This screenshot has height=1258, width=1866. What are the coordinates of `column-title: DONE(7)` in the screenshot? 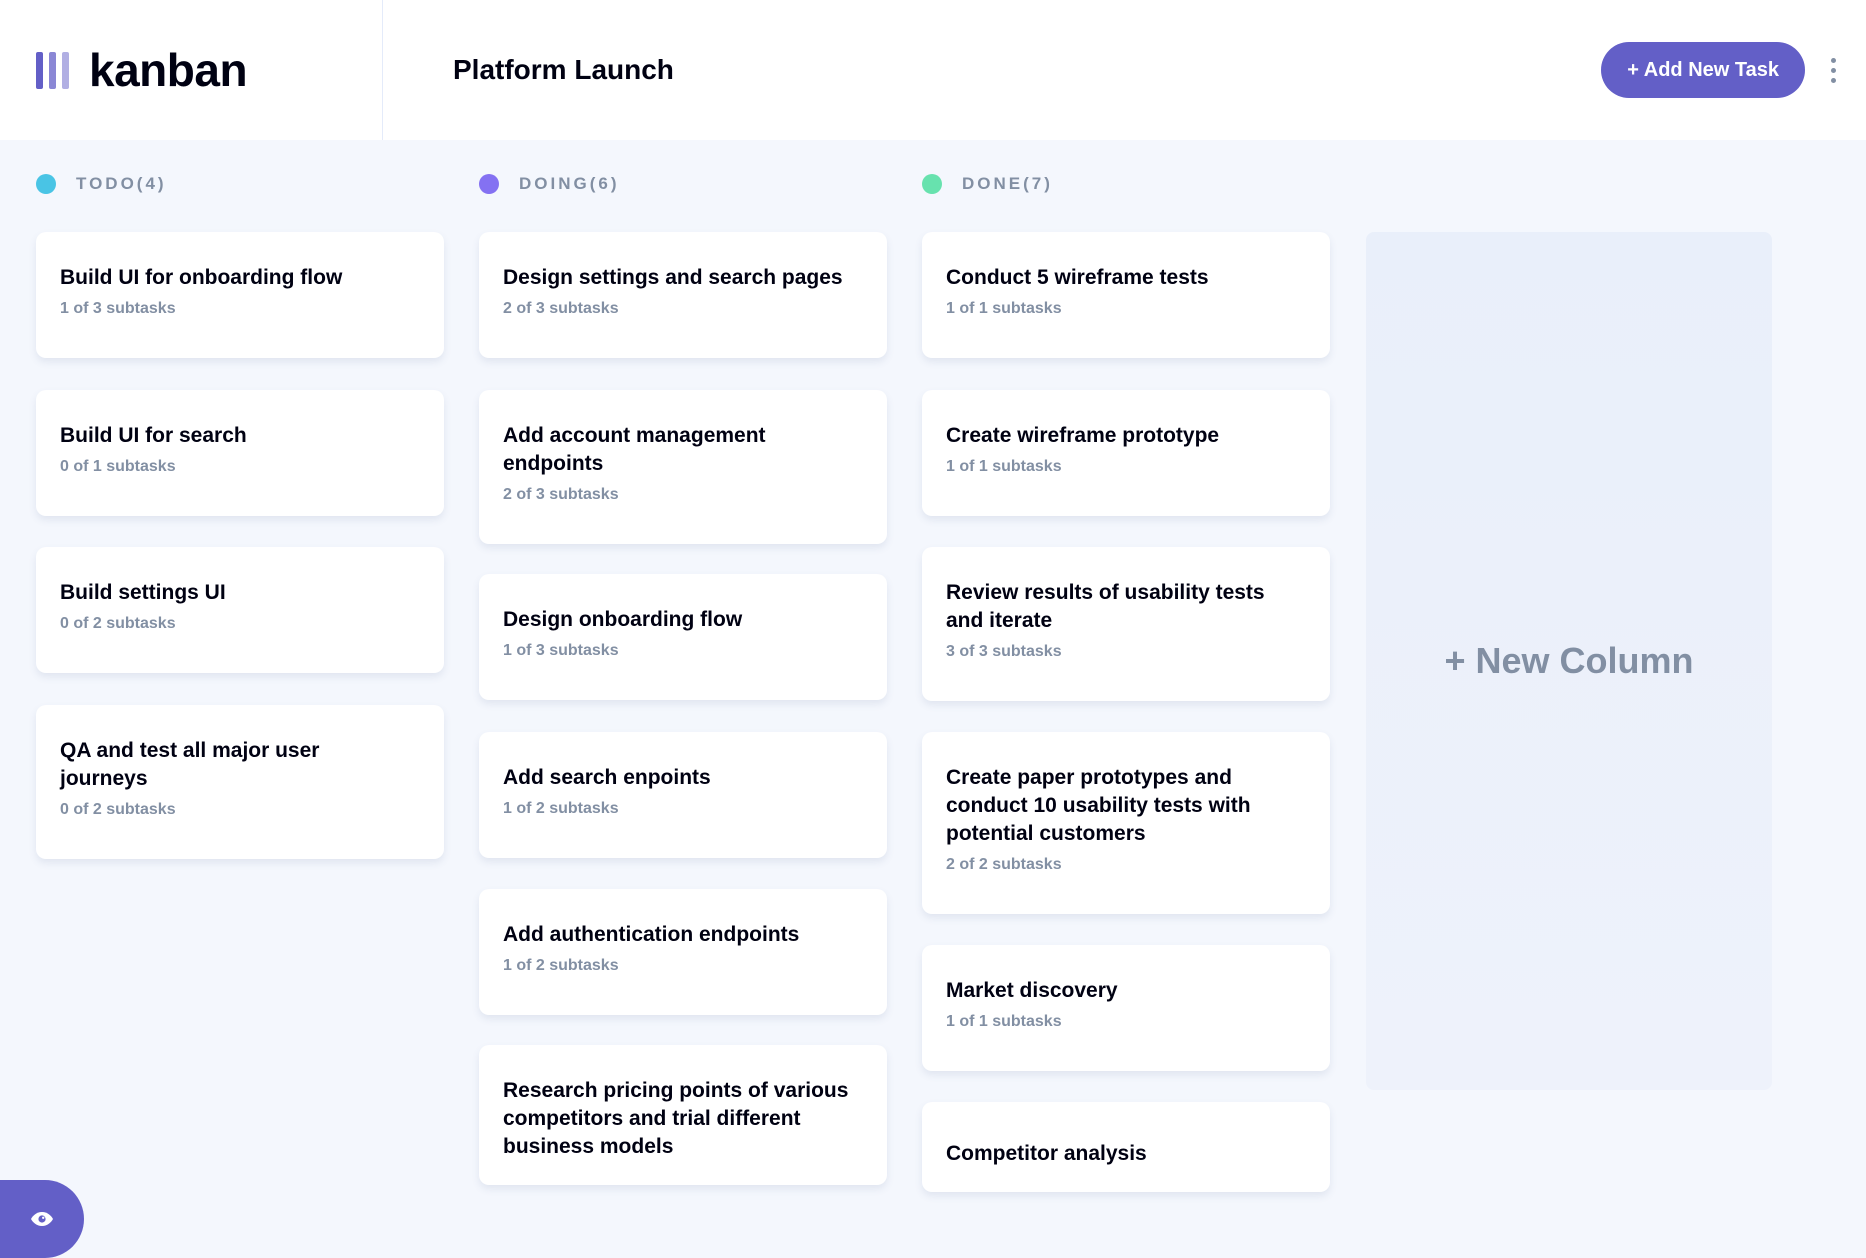 It's located at (1007, 183).